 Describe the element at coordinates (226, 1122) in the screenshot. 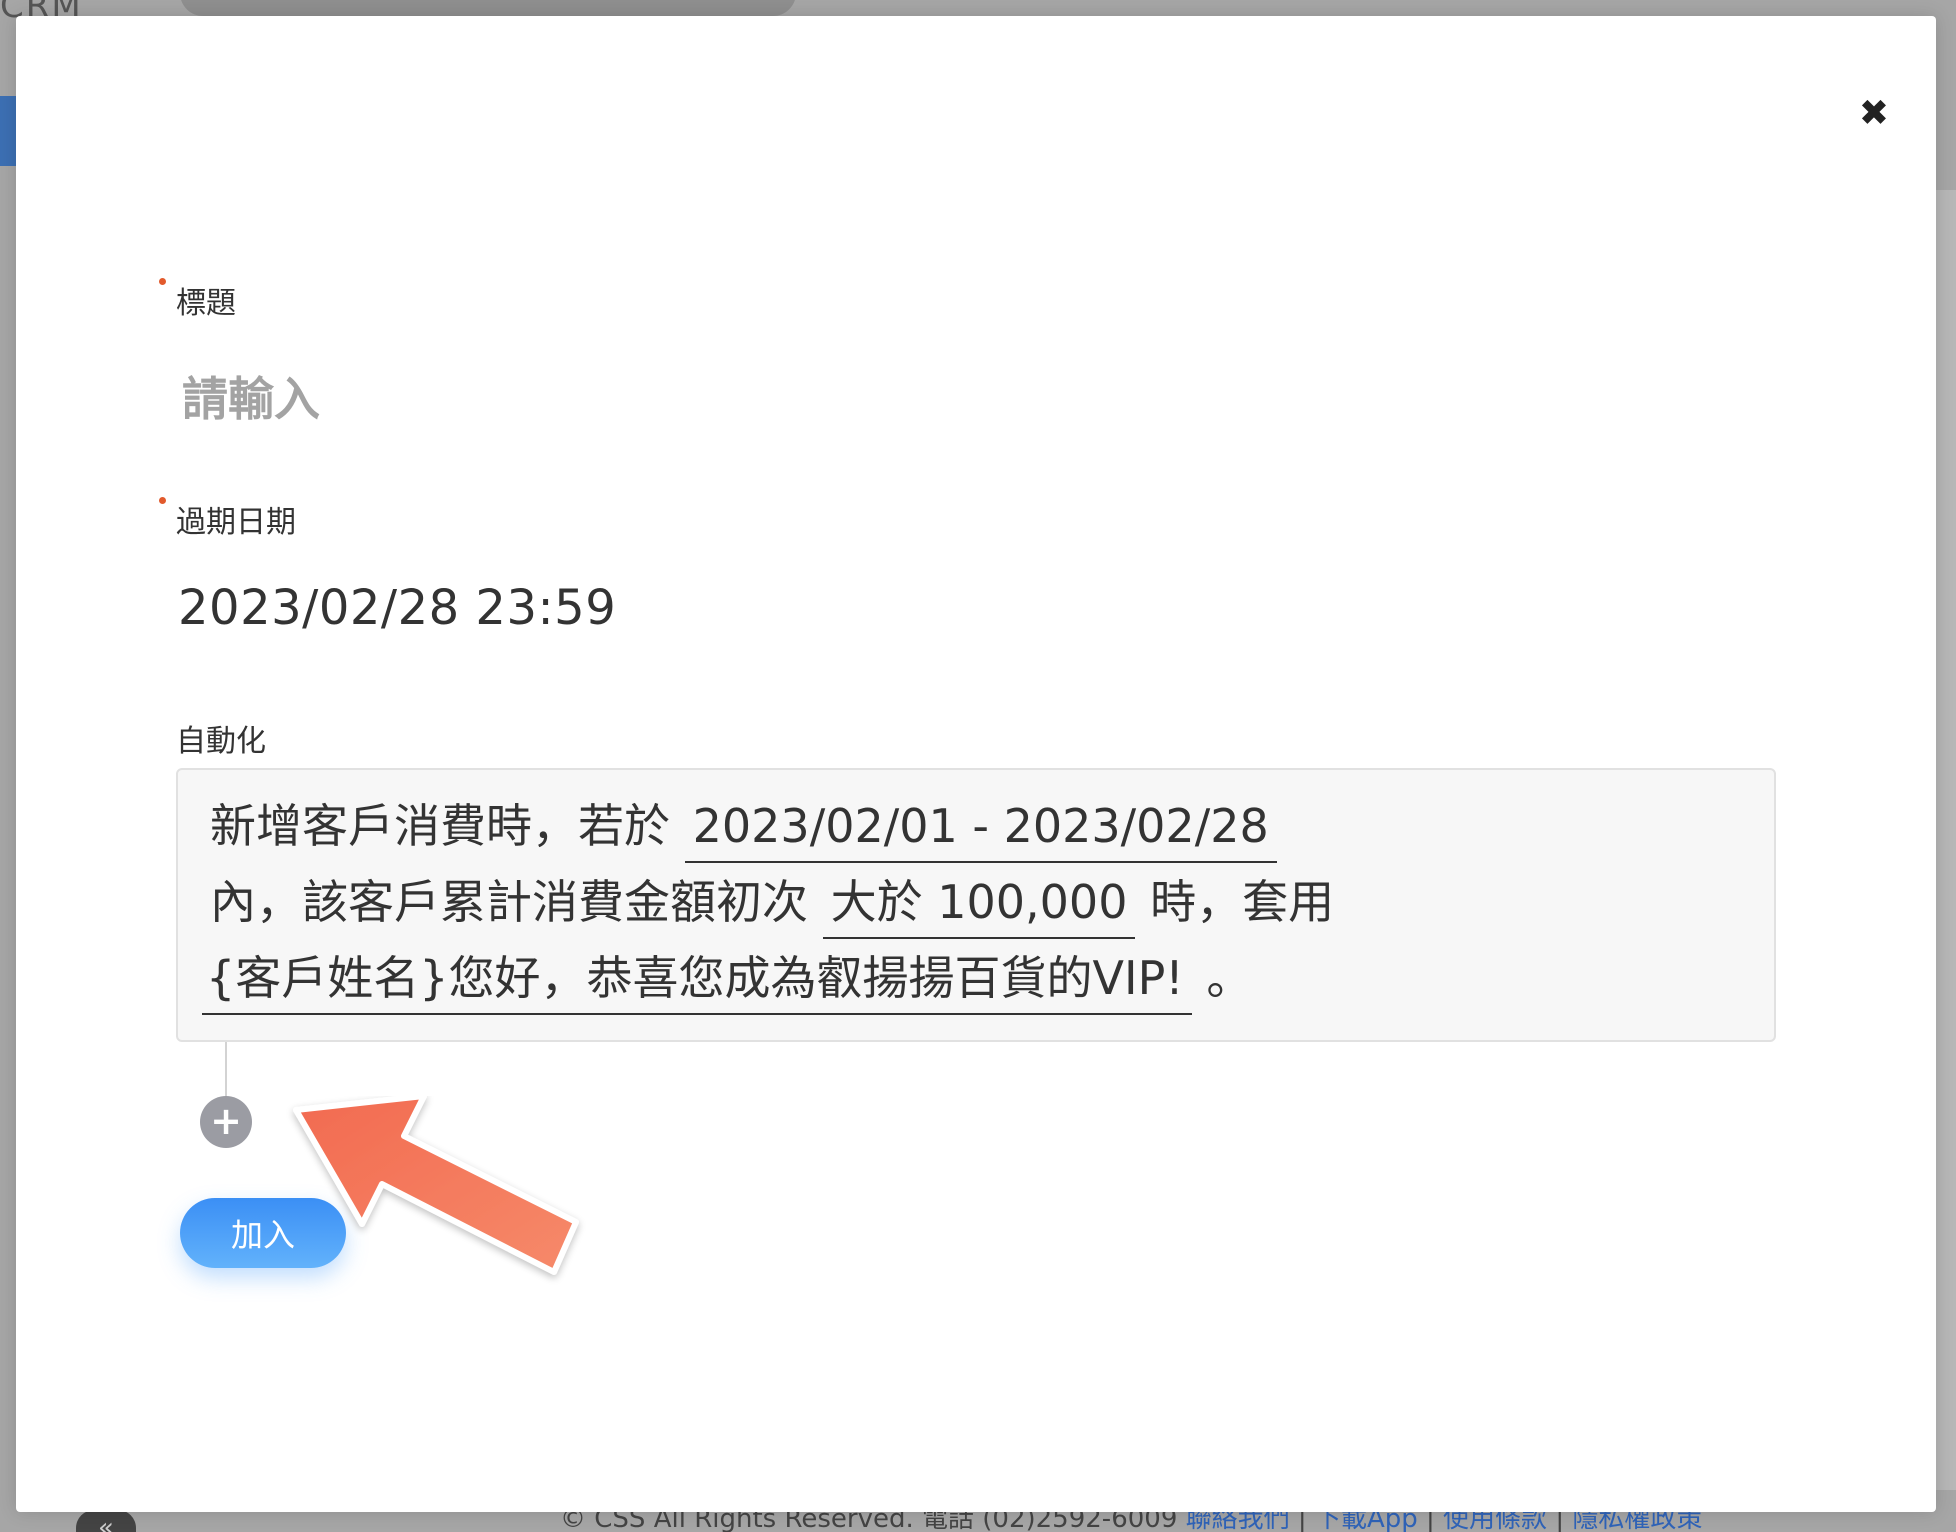

I see `add-rule-icon: +` at that location.